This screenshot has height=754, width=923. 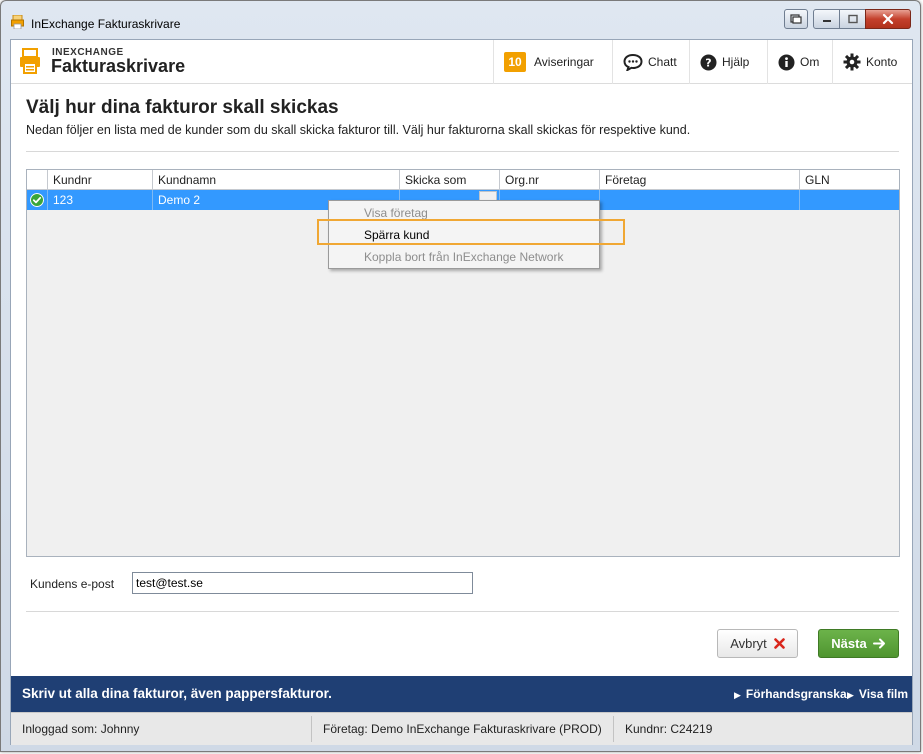 I want to click on nav-account: Konto, so click(x=873, y=62).